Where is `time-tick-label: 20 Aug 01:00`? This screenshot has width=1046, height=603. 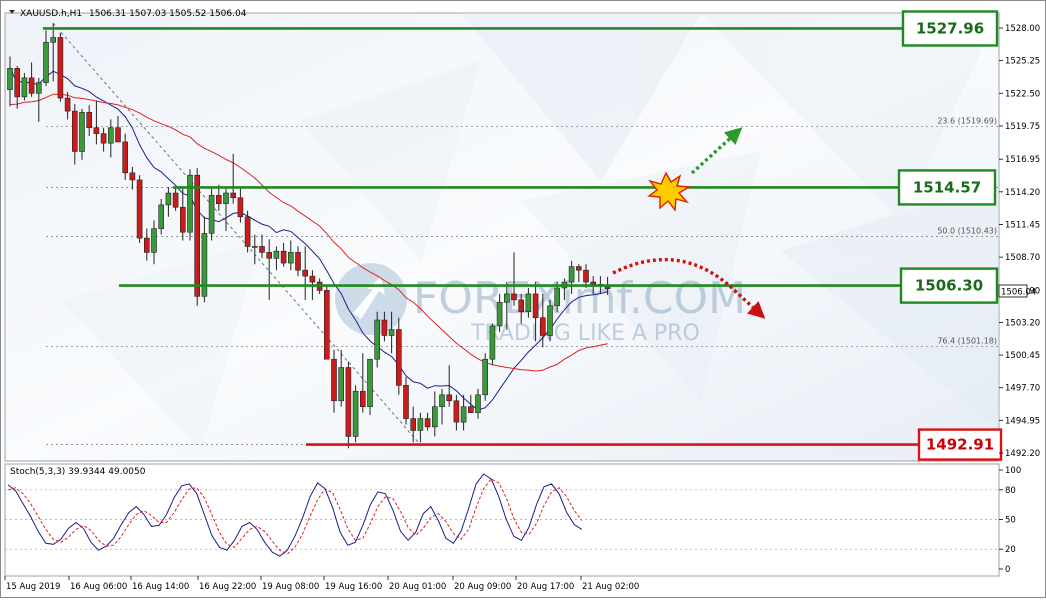
time-tick-label: 20 Aug 01:00 is located at coordinates (417, 587).